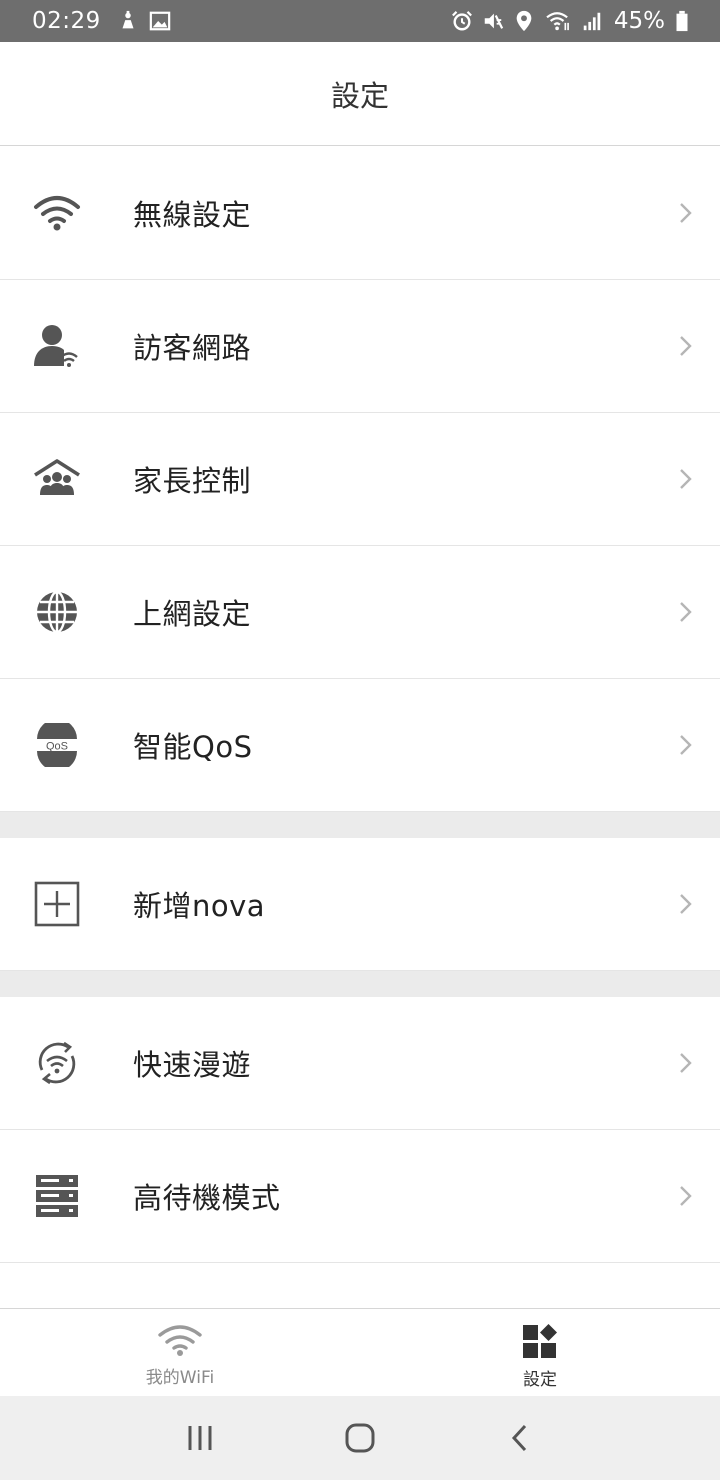 Image resolution: width=720 pixels, height=1480 pixels. Describe the element at coordinates (56, 346) in the screenshot. I see `guest-user-icon` at that location.